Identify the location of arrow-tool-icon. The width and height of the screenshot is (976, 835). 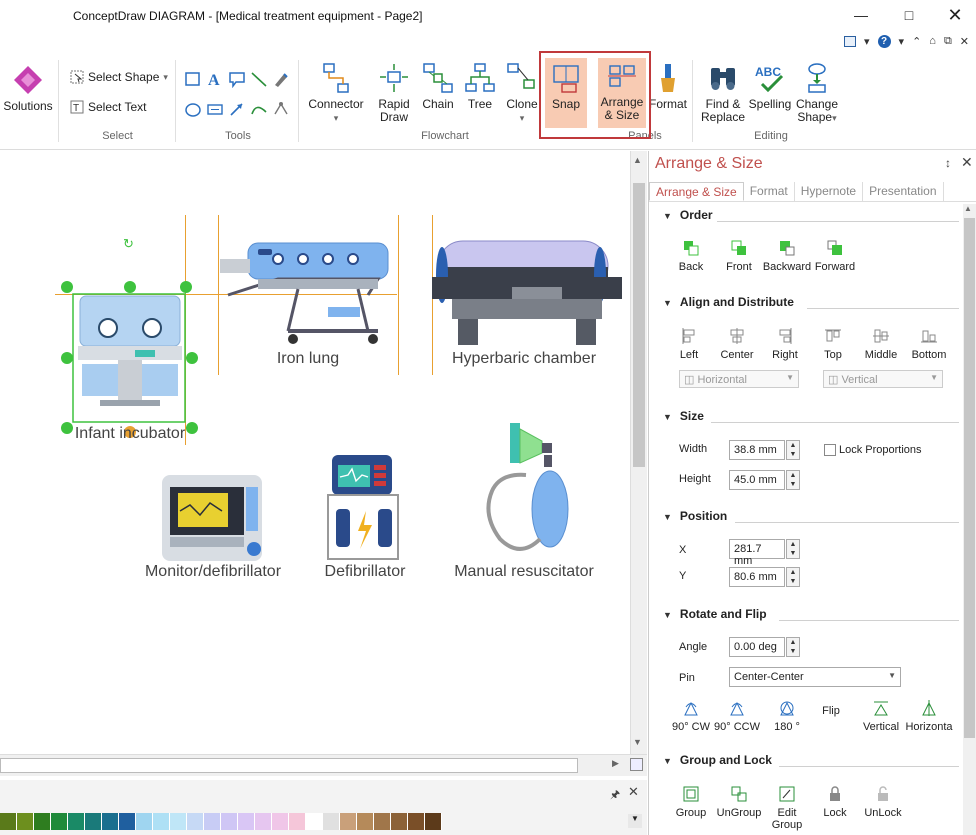
(237, 109).